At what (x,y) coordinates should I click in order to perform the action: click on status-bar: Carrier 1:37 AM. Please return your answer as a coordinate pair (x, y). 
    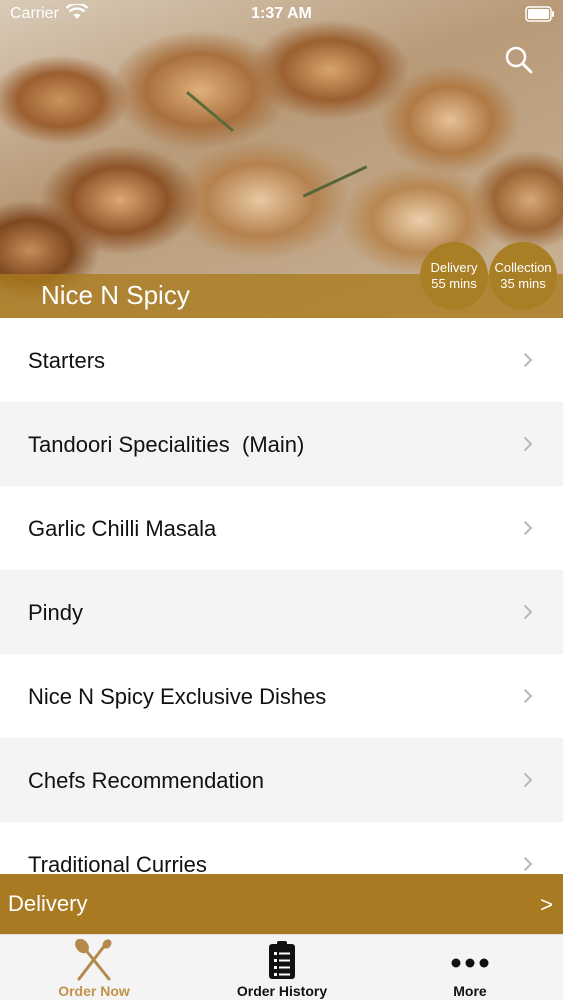
    Looking at the image, I should click on (281, 15).